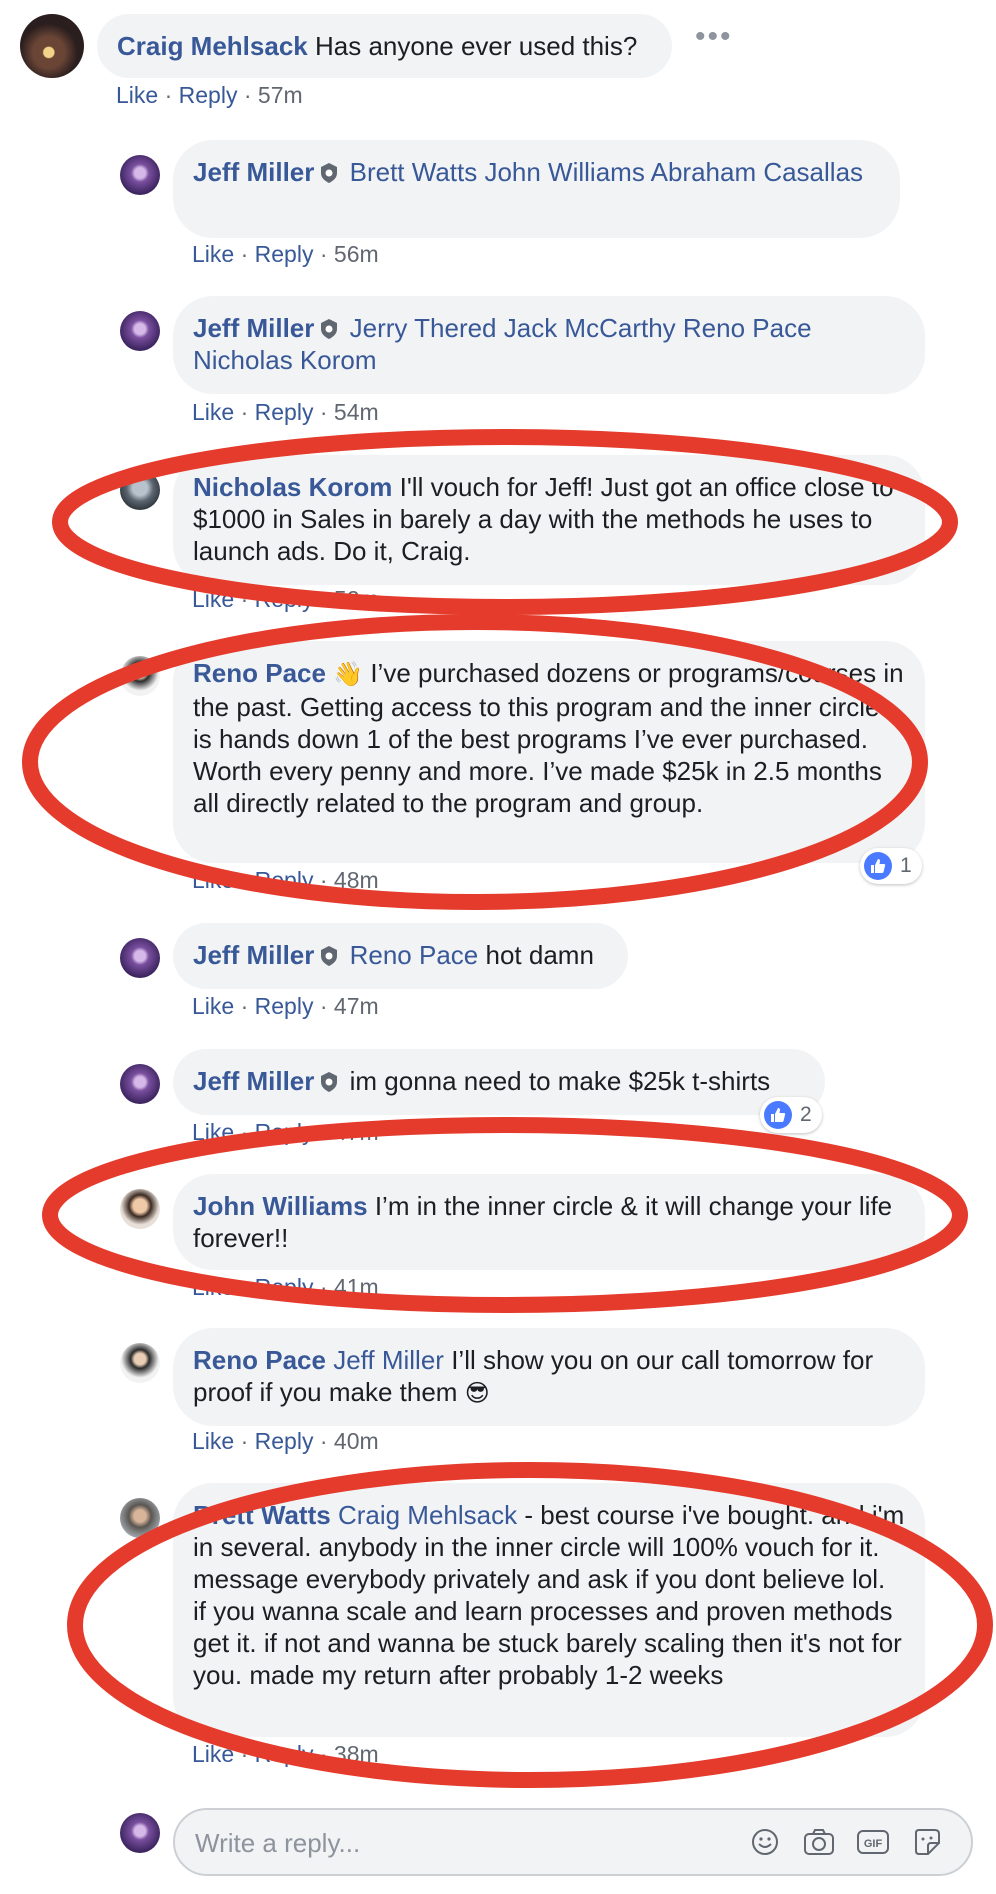 The height and width of the screenshot is (1894, 996). Describe the element at coordinates (819, 1842) in the screenshot. I see `camera-icon` at that location.